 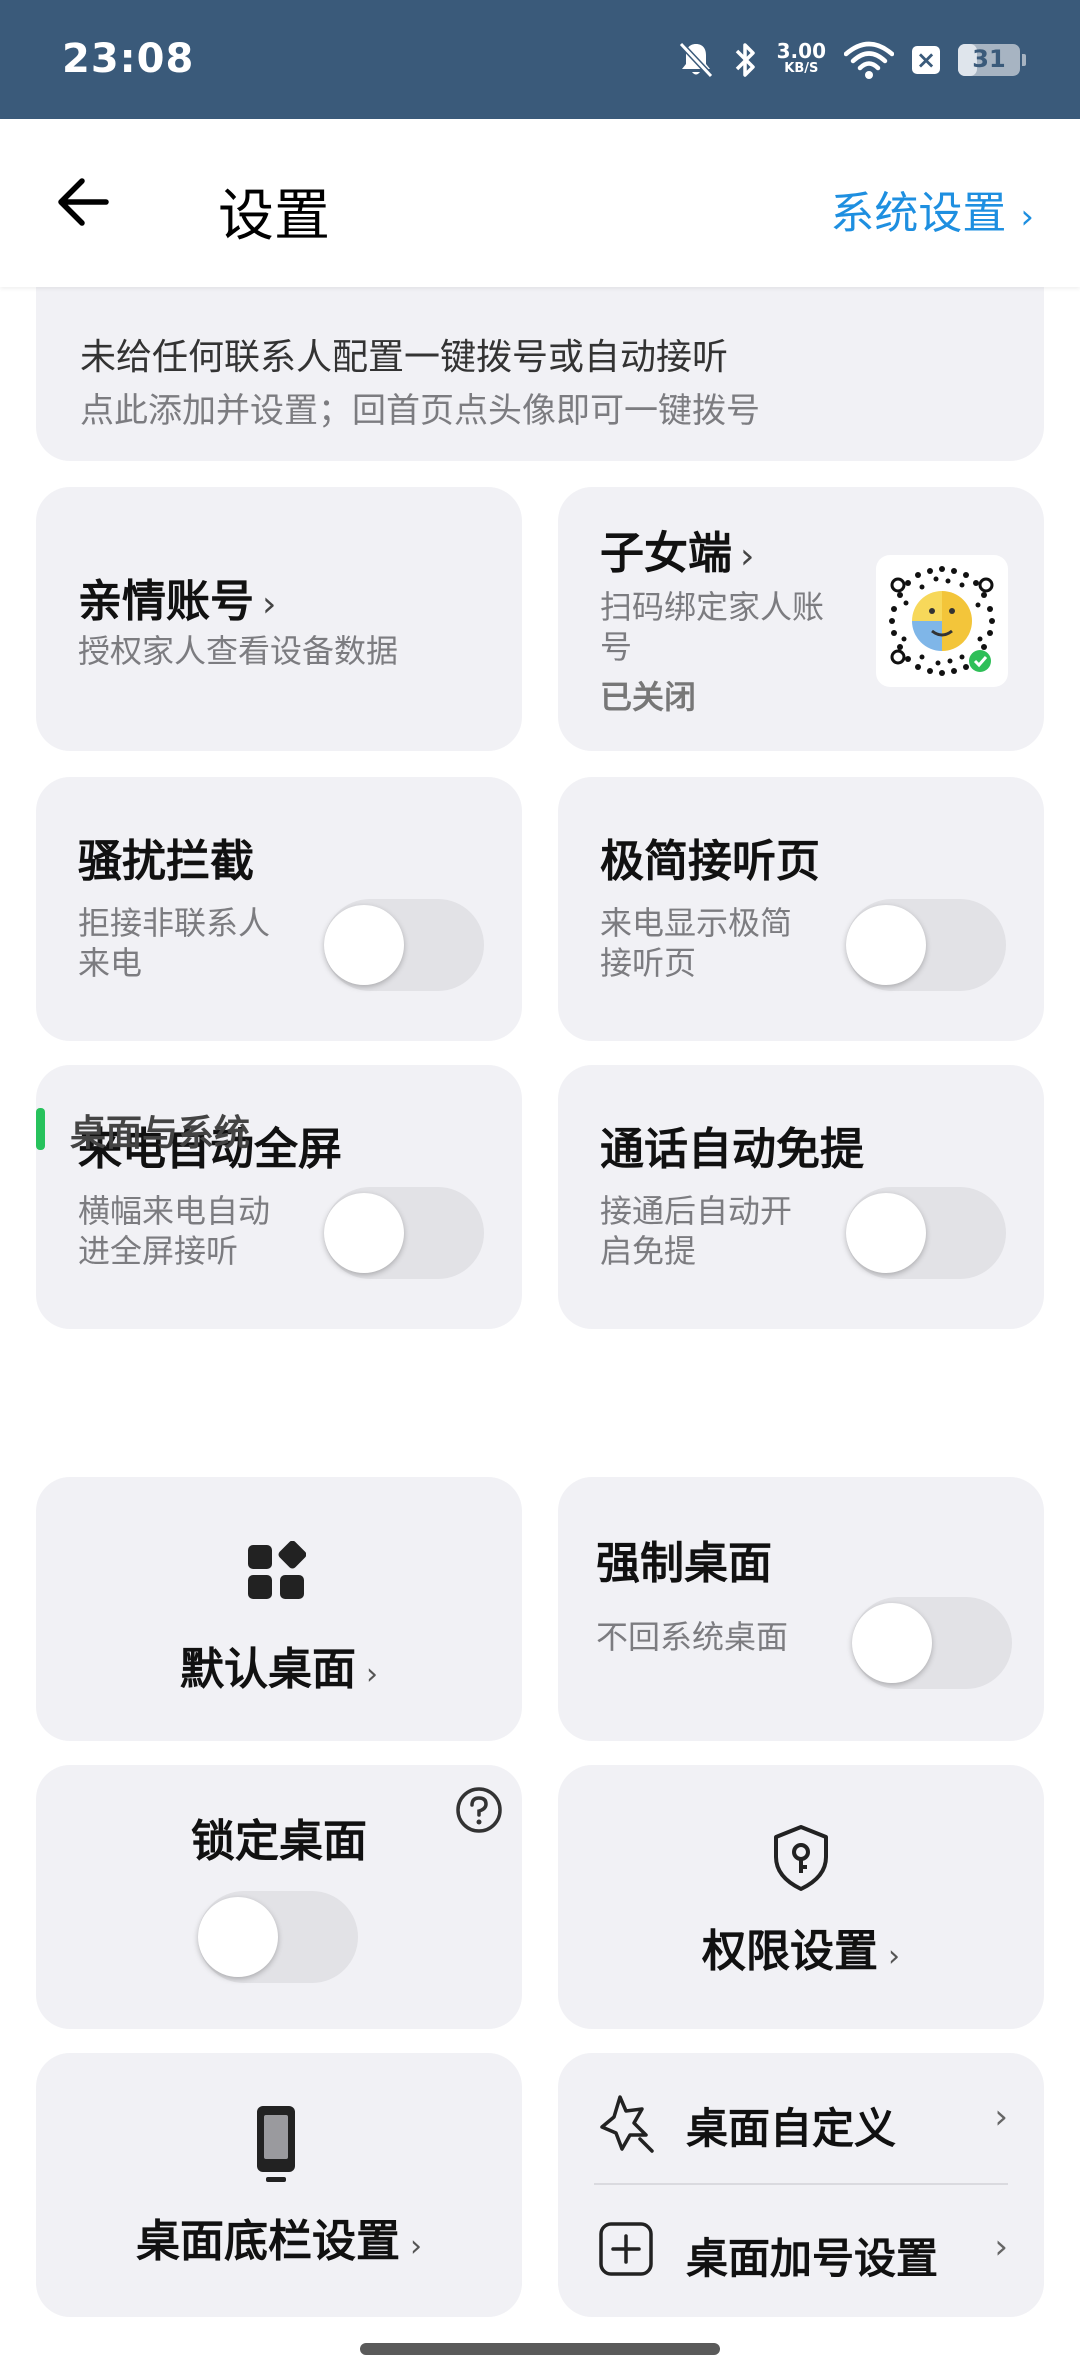 I want to click on force-desktop-title: 强制桌面, so click(x=684, y=1563).